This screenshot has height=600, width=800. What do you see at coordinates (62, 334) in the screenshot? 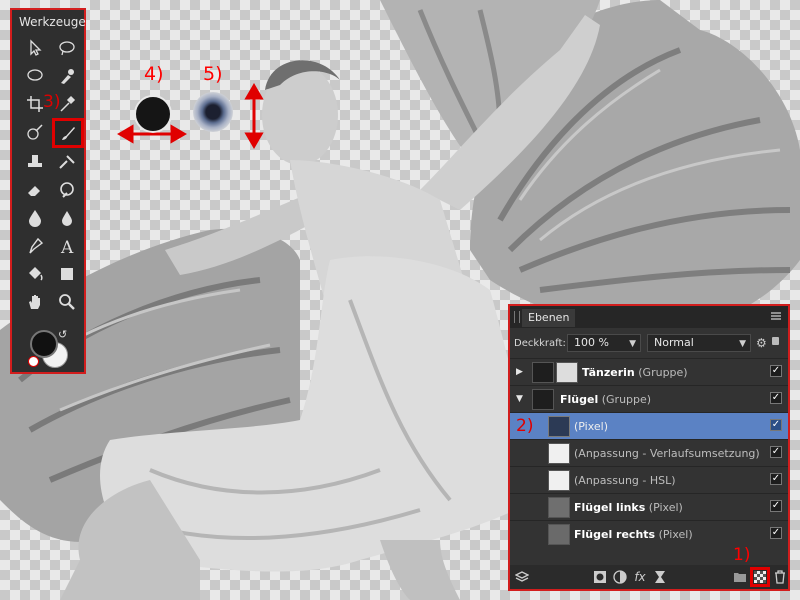
I see `swap-colors-icon: ↺` at bounding box center [62, 334].